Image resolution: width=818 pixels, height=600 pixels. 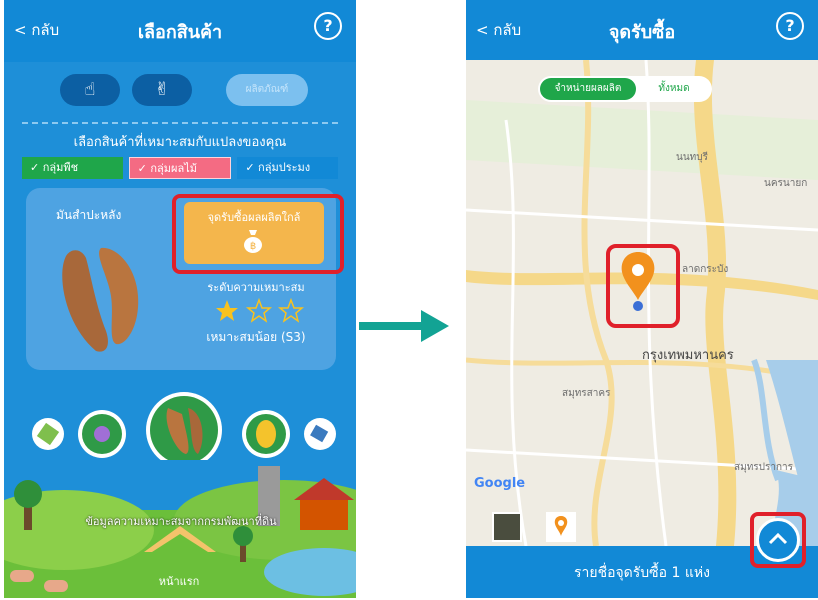 I want to click on pin-thumbnail, so click(x=561, y=527).